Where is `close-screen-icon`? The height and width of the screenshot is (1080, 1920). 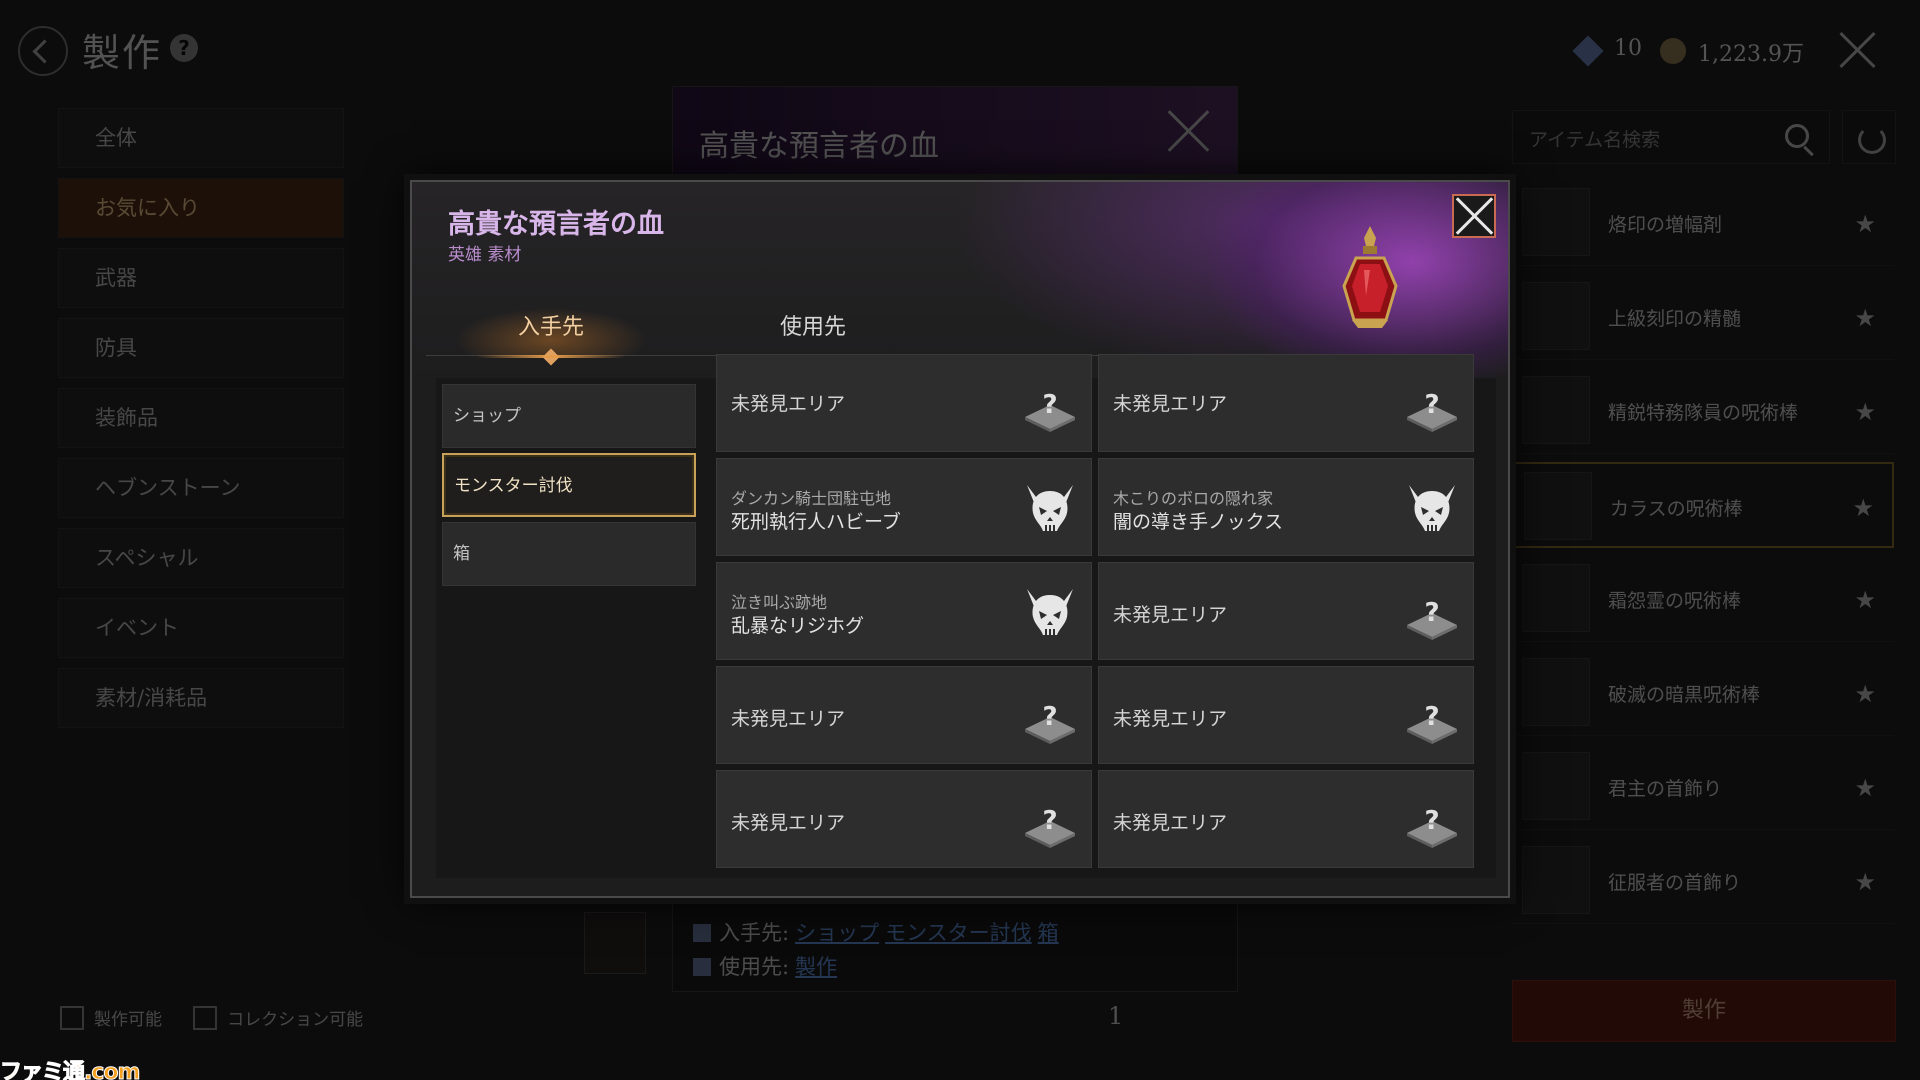
close-screen-icon is located at coordinates (1858, 50).